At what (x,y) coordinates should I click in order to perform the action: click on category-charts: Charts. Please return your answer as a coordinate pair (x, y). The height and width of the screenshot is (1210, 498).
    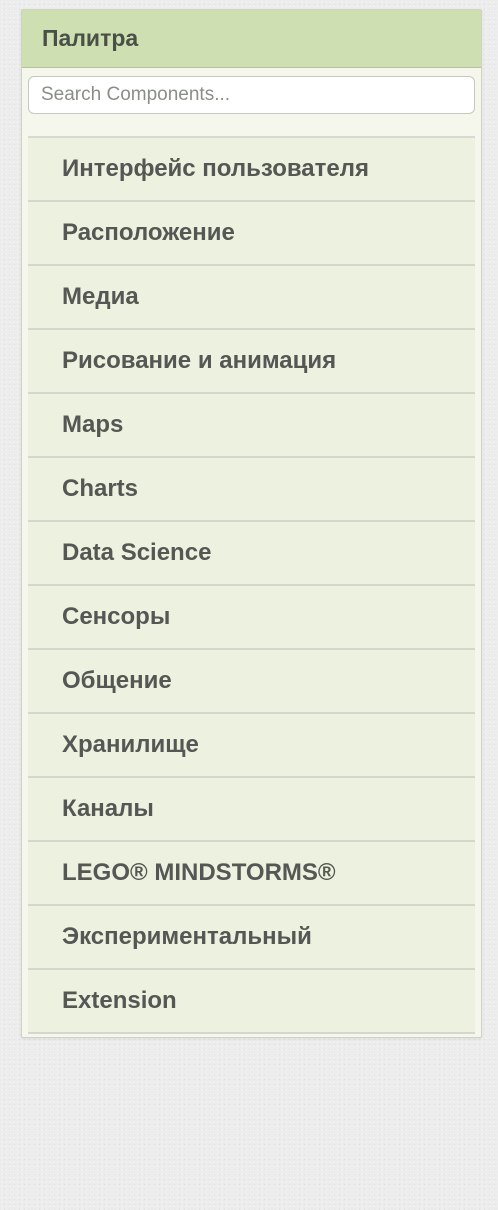
    Looking at the image, I should click on (251, 490).